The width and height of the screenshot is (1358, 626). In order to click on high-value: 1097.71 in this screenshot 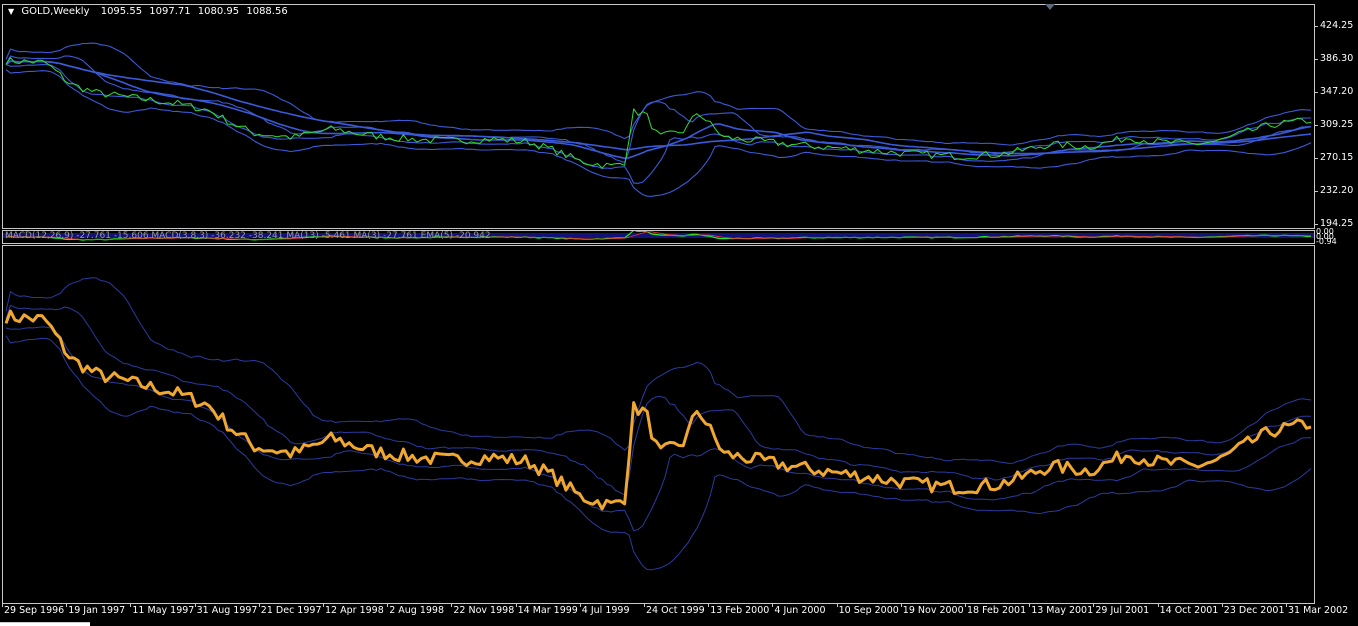, I will do `click(170, 11)`.